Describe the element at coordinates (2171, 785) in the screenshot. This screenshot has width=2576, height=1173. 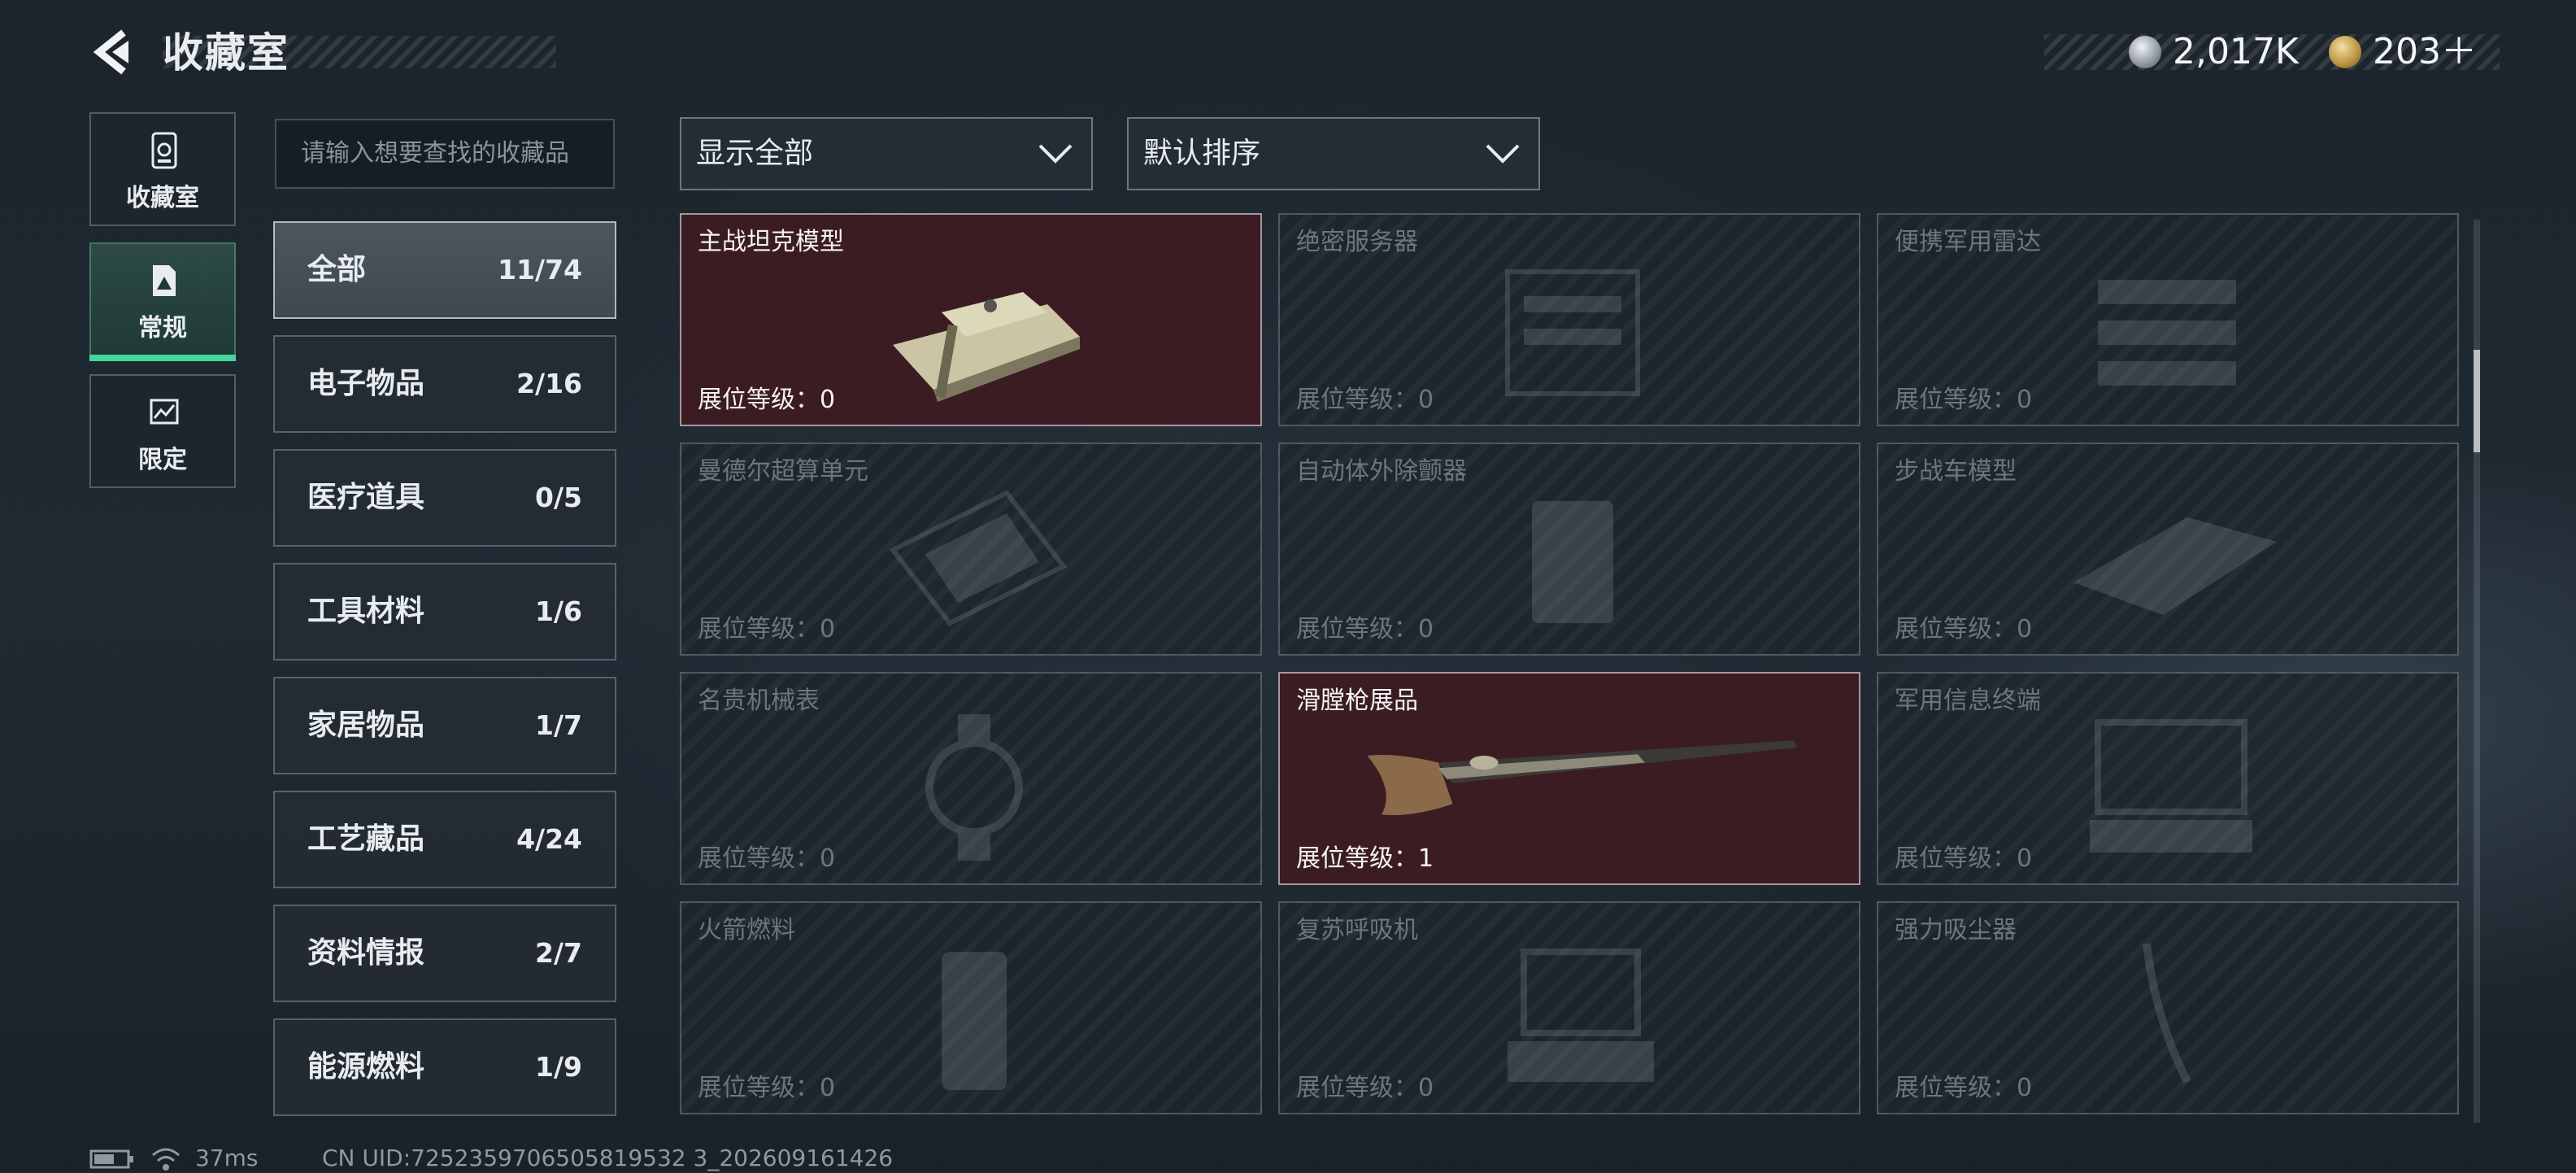
I see `terminal-icon` at that location.